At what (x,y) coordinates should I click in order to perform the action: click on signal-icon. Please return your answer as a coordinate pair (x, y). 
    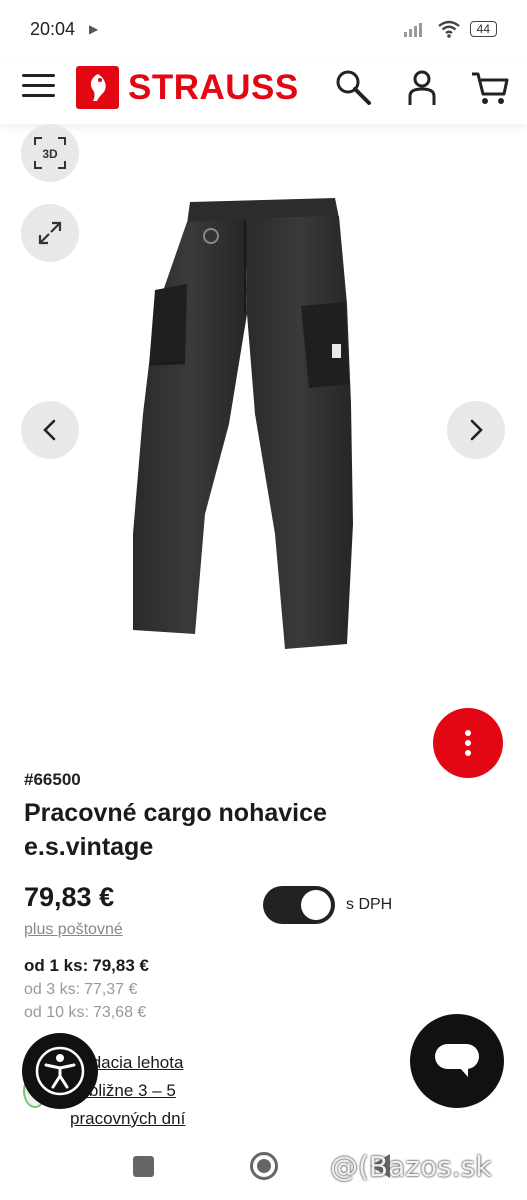
    Looking at the image, I should click on (412, 30).